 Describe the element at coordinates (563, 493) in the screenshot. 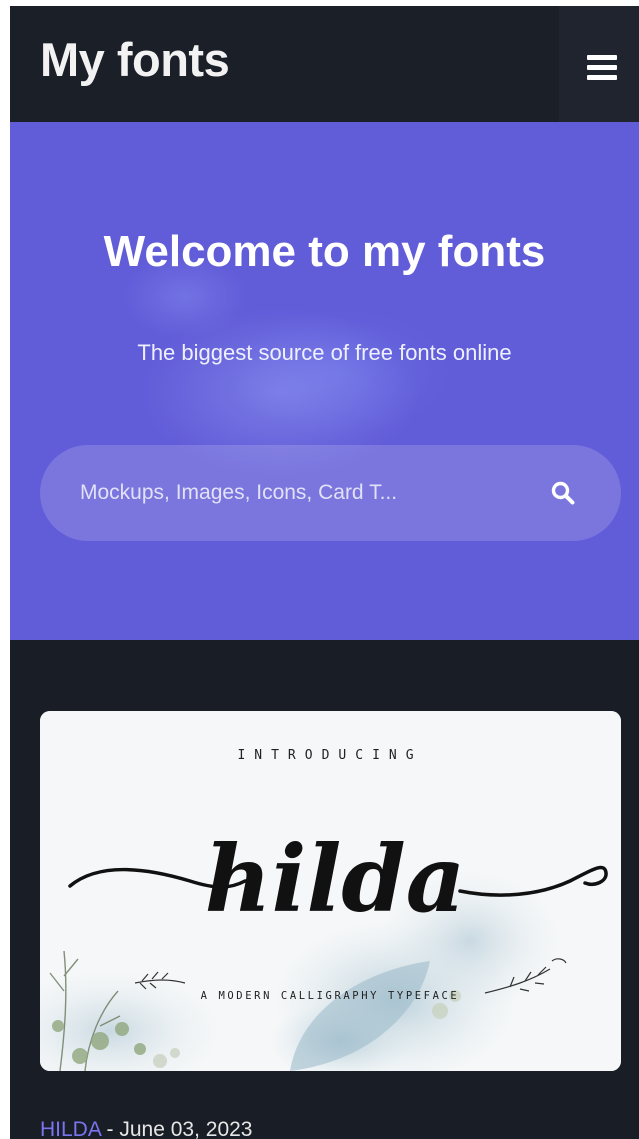

I see `search-icon` at that location.